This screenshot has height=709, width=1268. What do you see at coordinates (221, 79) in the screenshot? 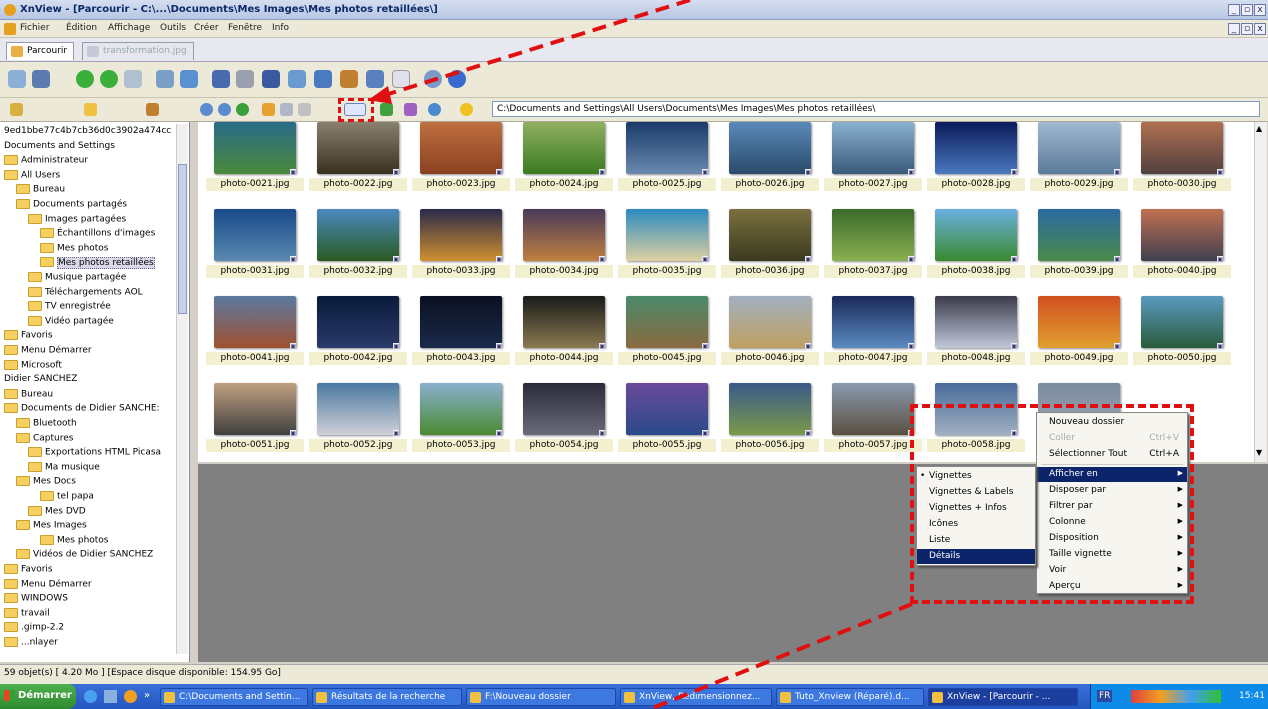
I see `search-icon` at bounding box center [221, 79].